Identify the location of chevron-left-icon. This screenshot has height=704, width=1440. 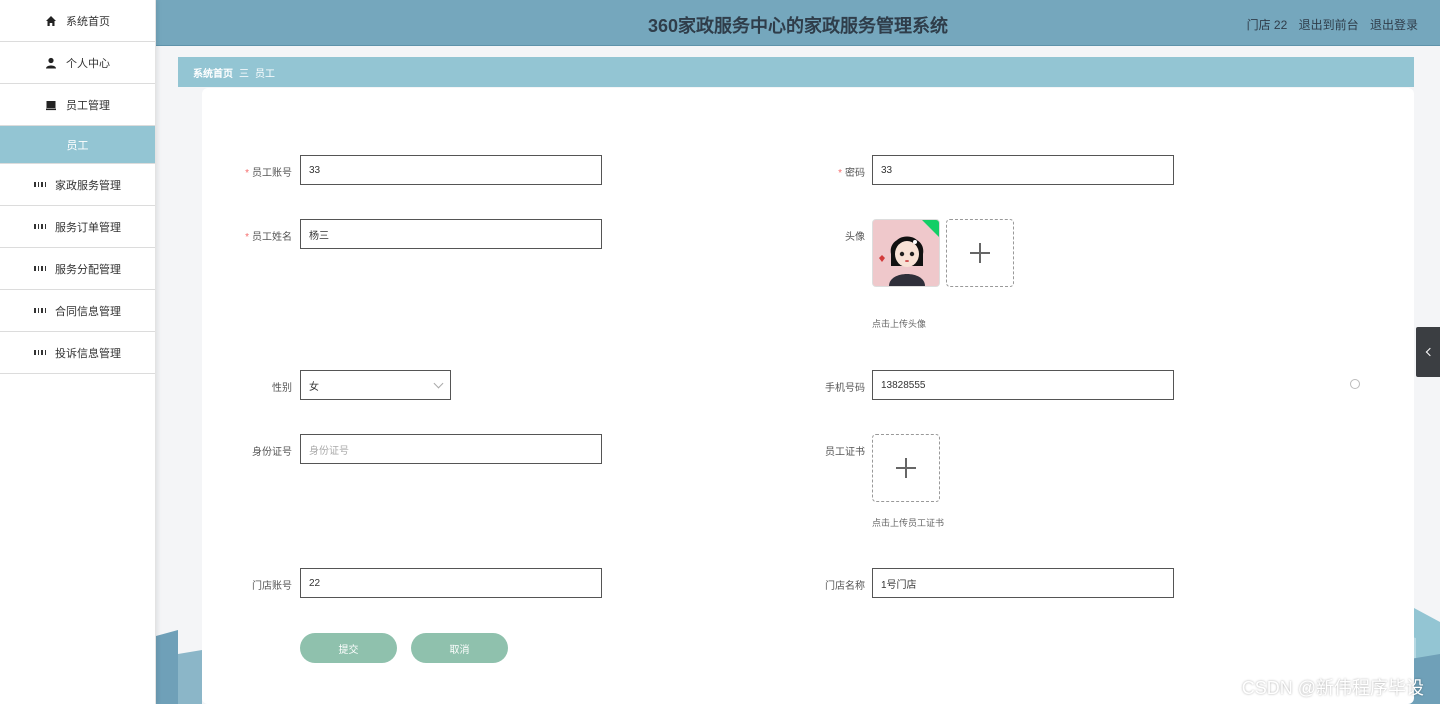
(1429, 352).